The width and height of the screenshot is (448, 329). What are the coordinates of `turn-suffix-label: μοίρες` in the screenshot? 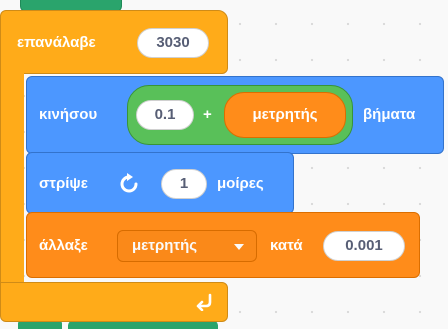 It's located at (240, 183).